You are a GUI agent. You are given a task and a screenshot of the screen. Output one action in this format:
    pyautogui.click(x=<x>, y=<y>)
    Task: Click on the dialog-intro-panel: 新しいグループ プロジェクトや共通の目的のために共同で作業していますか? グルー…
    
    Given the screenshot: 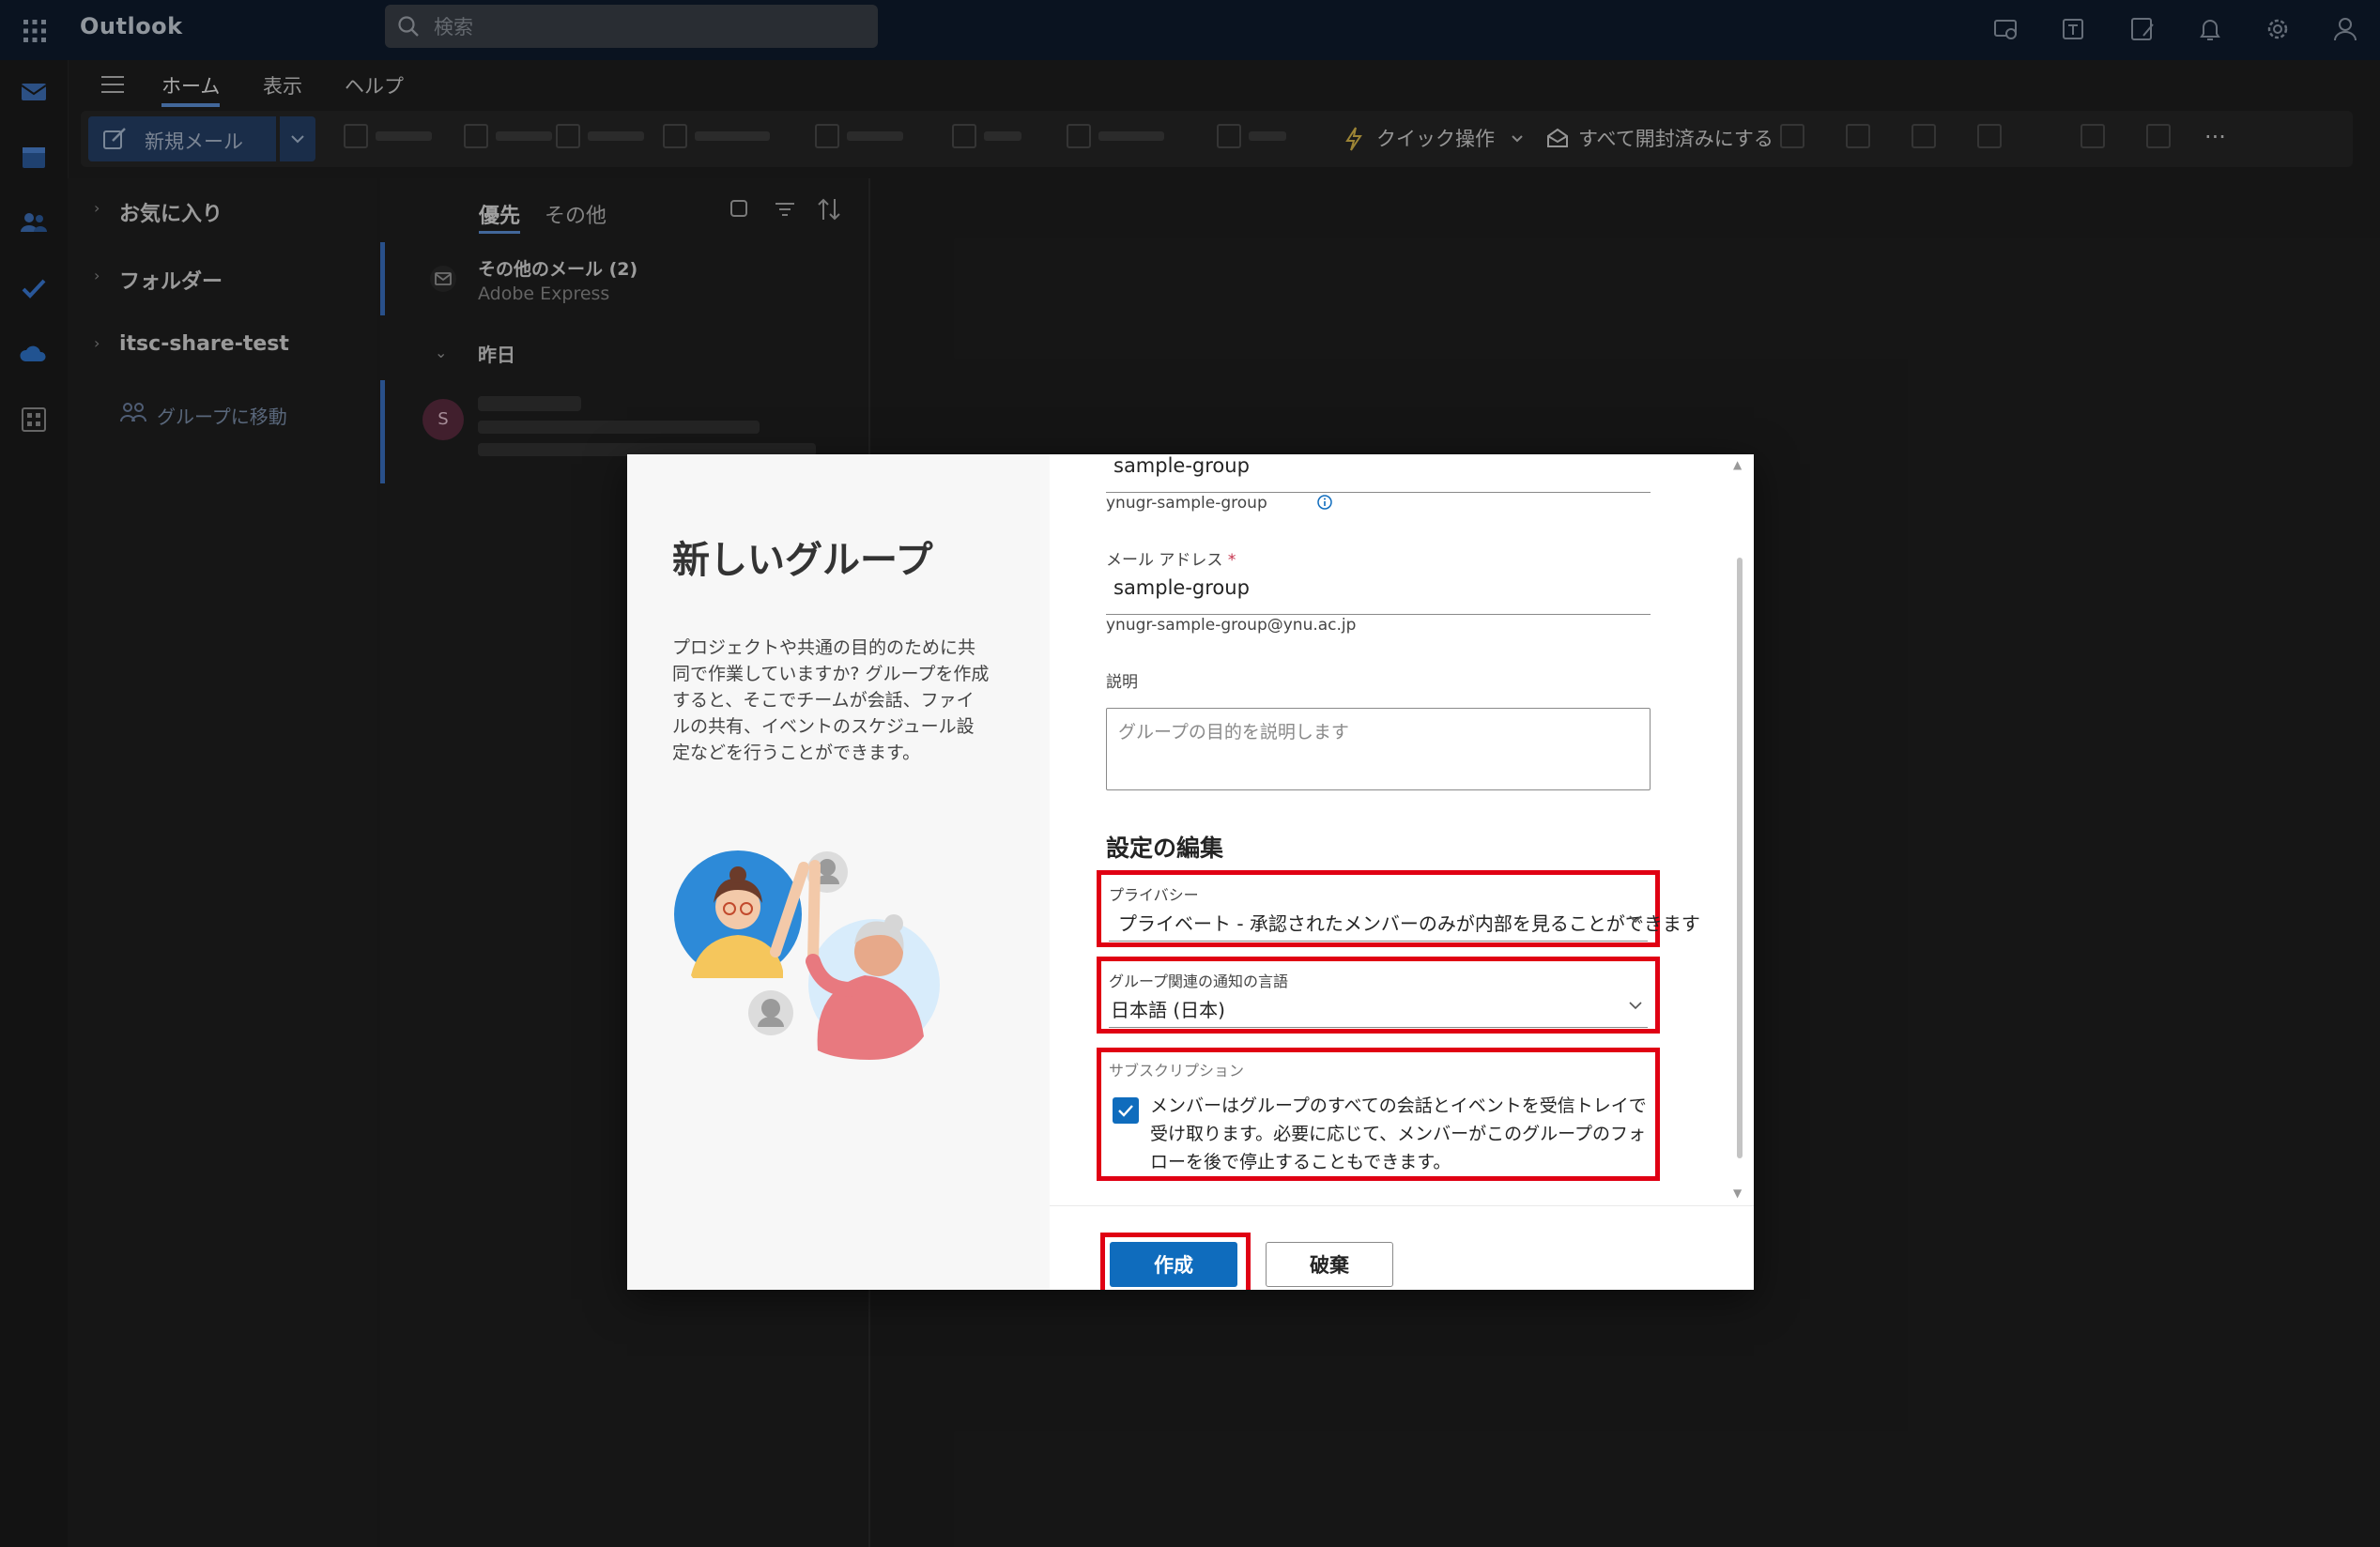 What is the action you would take?
    pyautogui.click(x=838, y=872)
    